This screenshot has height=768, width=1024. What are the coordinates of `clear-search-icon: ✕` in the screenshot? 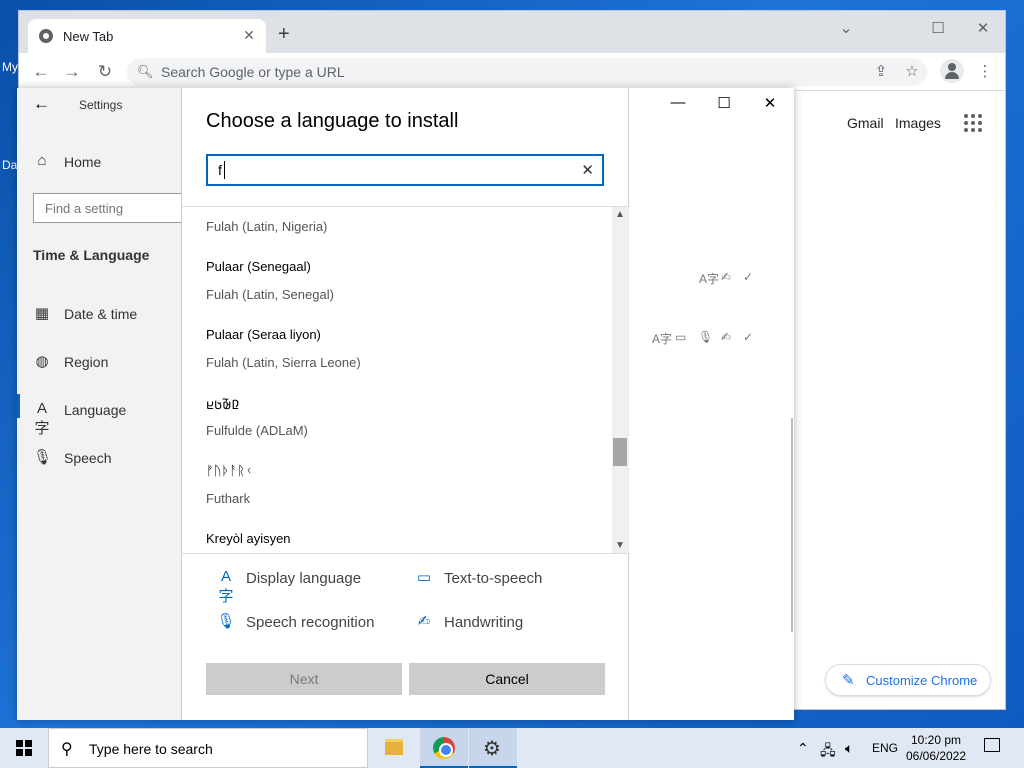 It's located at (587, 170).